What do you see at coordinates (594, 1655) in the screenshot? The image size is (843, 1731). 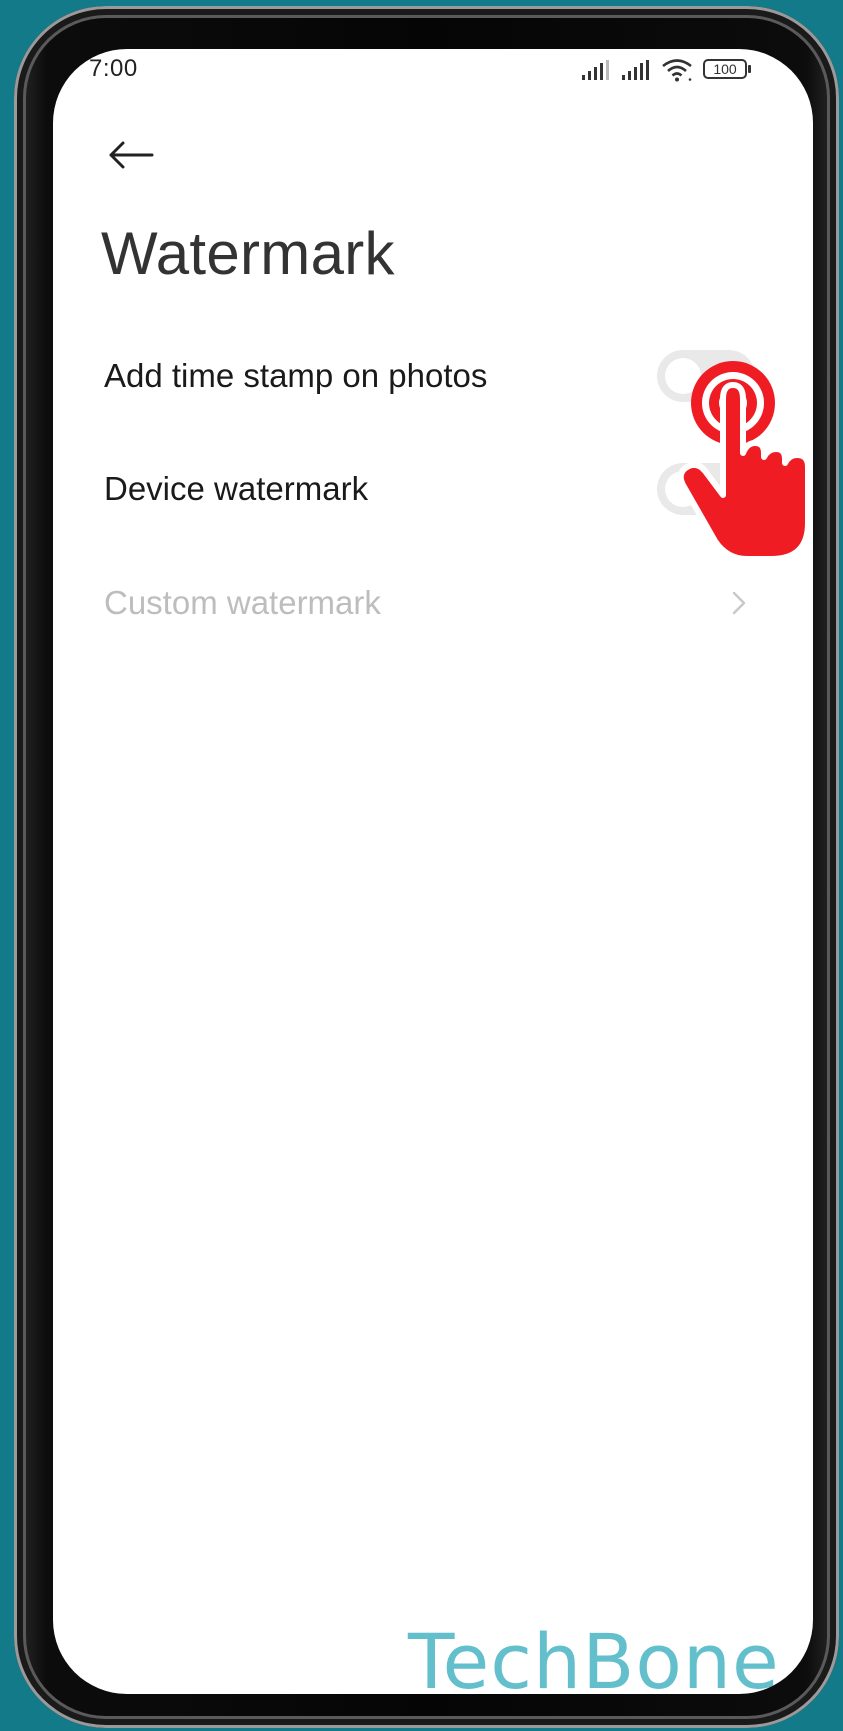 I see `techbone-logo: TechBone` at bounding box center [594, 1655].